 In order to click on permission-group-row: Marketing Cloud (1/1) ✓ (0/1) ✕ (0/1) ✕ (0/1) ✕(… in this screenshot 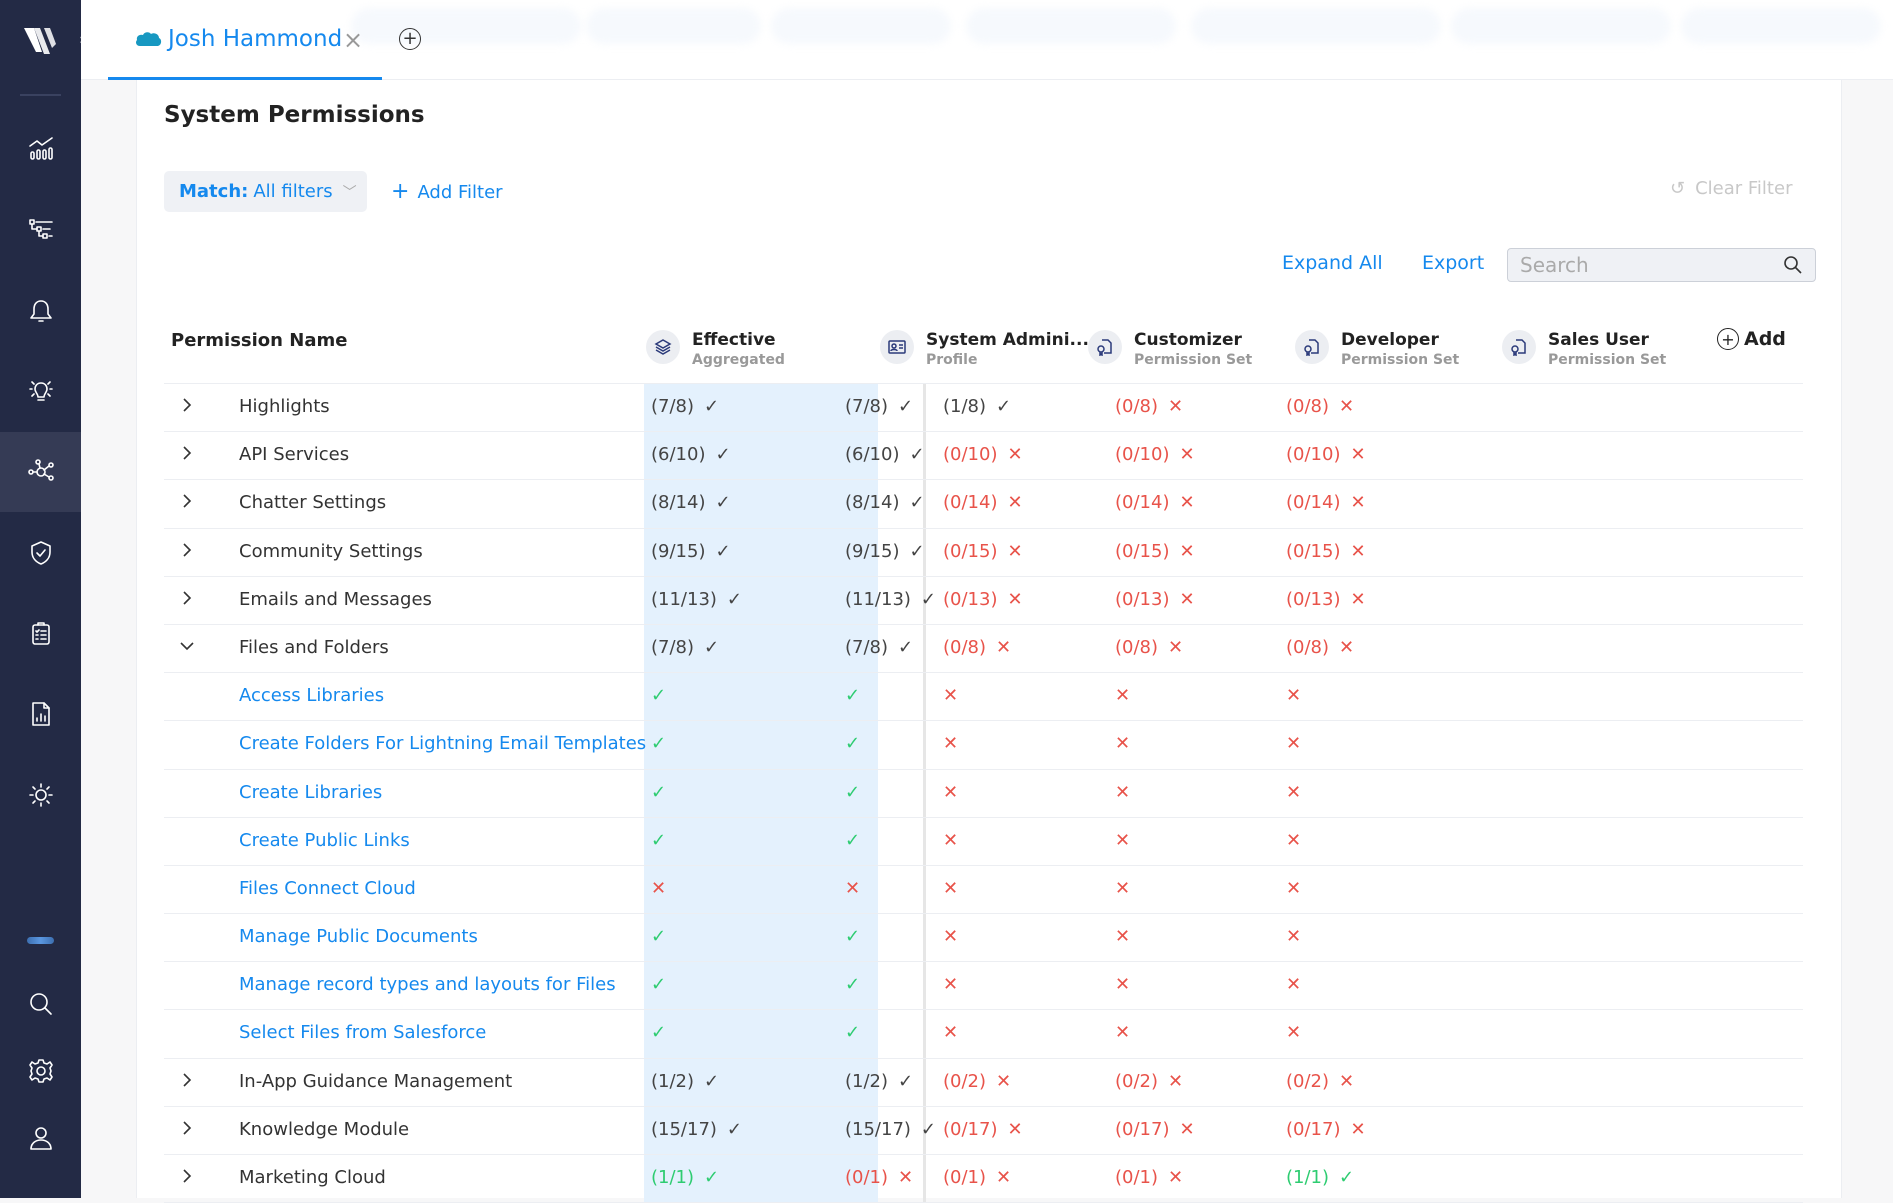, I will do `click(983, 1179)`.